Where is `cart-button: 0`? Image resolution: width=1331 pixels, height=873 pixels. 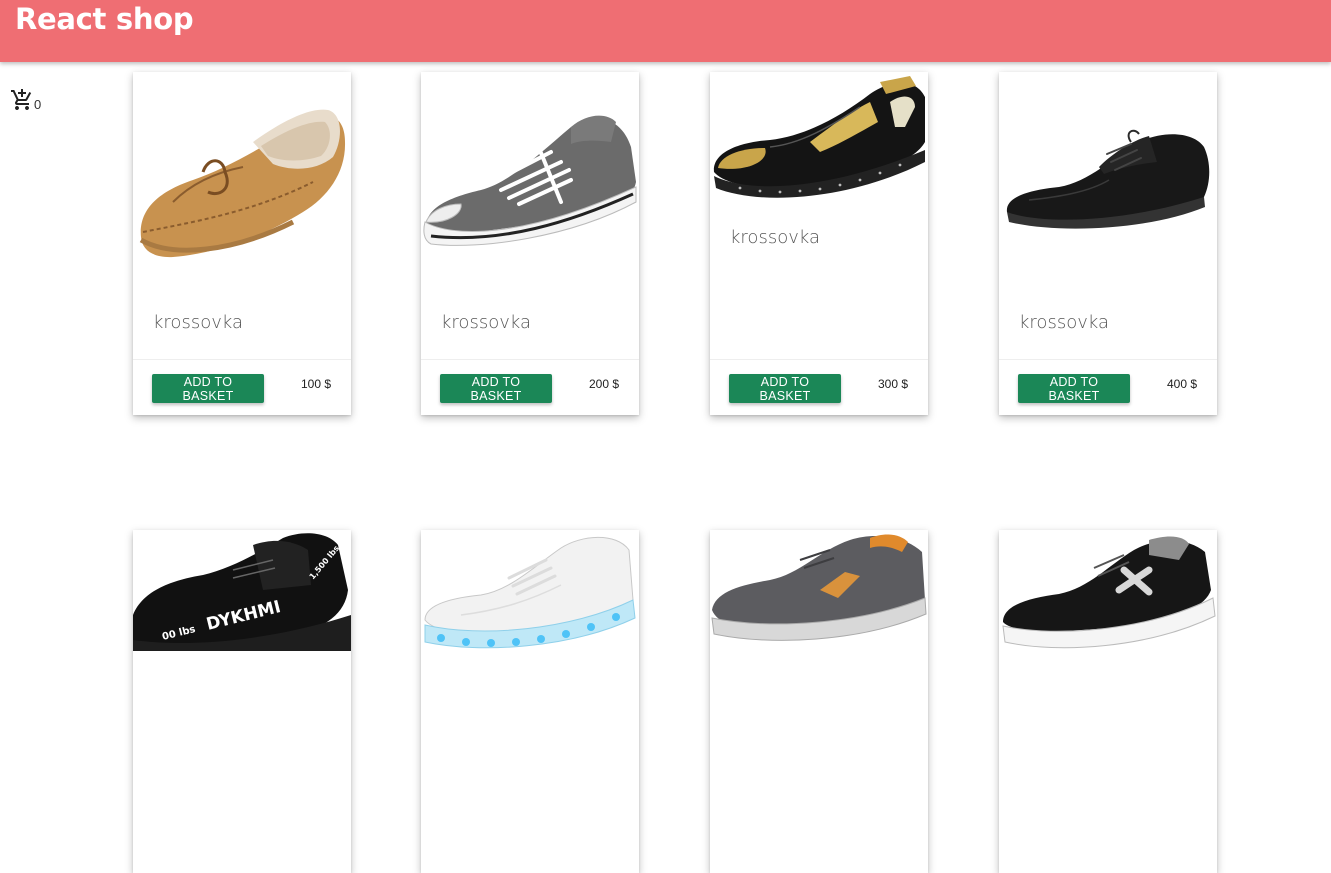
cart-button: 0 is located at coordinates (25, 100).